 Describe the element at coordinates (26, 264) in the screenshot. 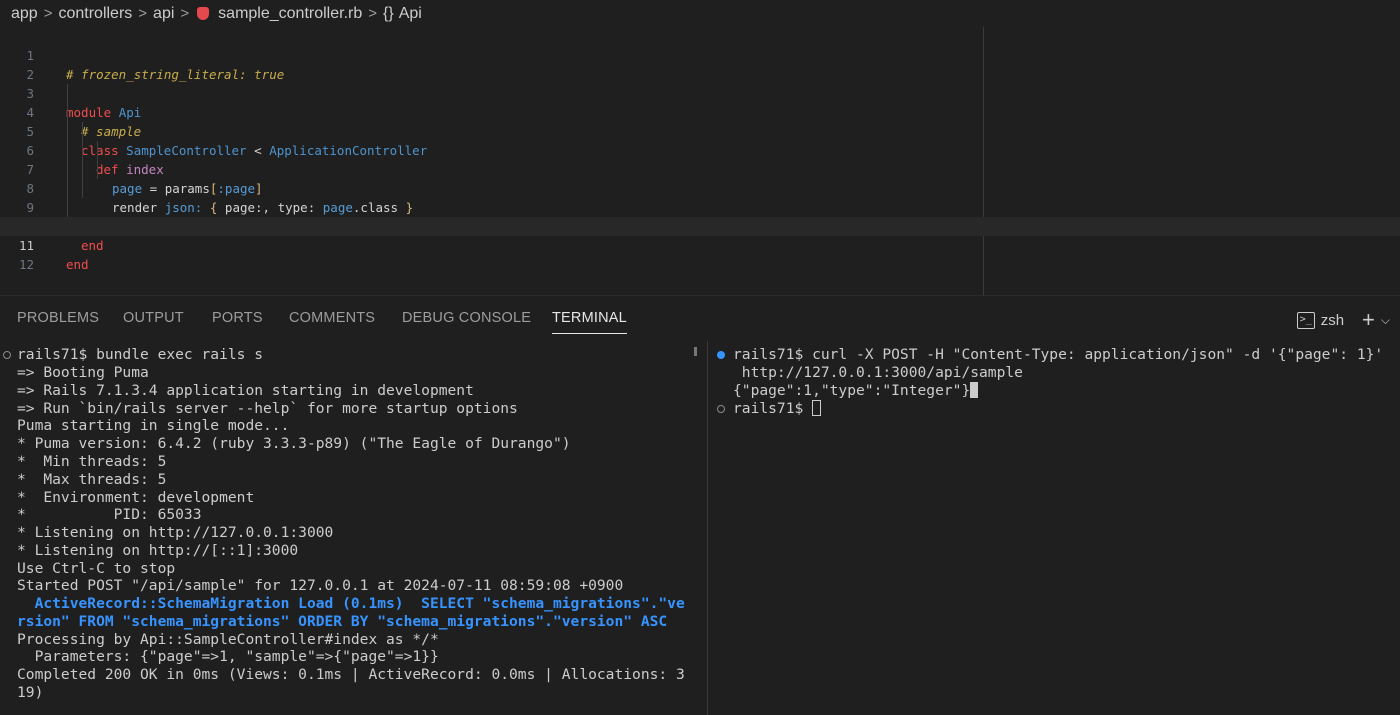

I see `line-number: 12` at that location.